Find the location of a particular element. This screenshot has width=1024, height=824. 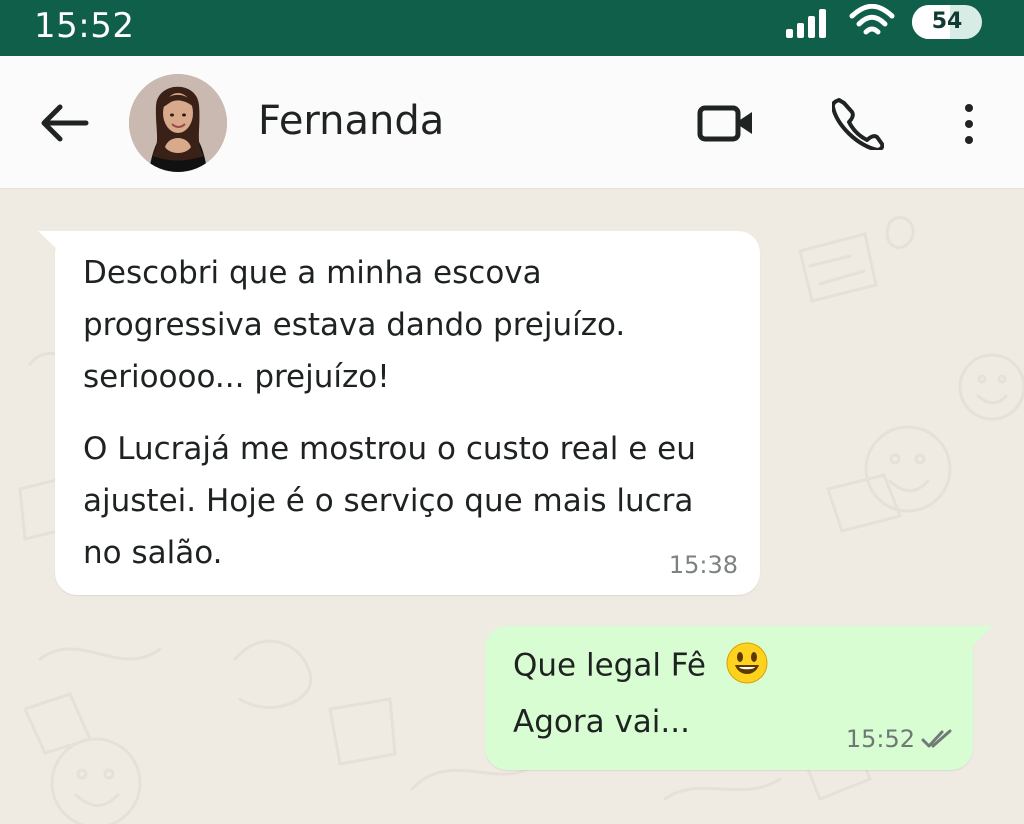

read-checks-icon is located at coordinates (936, 738).